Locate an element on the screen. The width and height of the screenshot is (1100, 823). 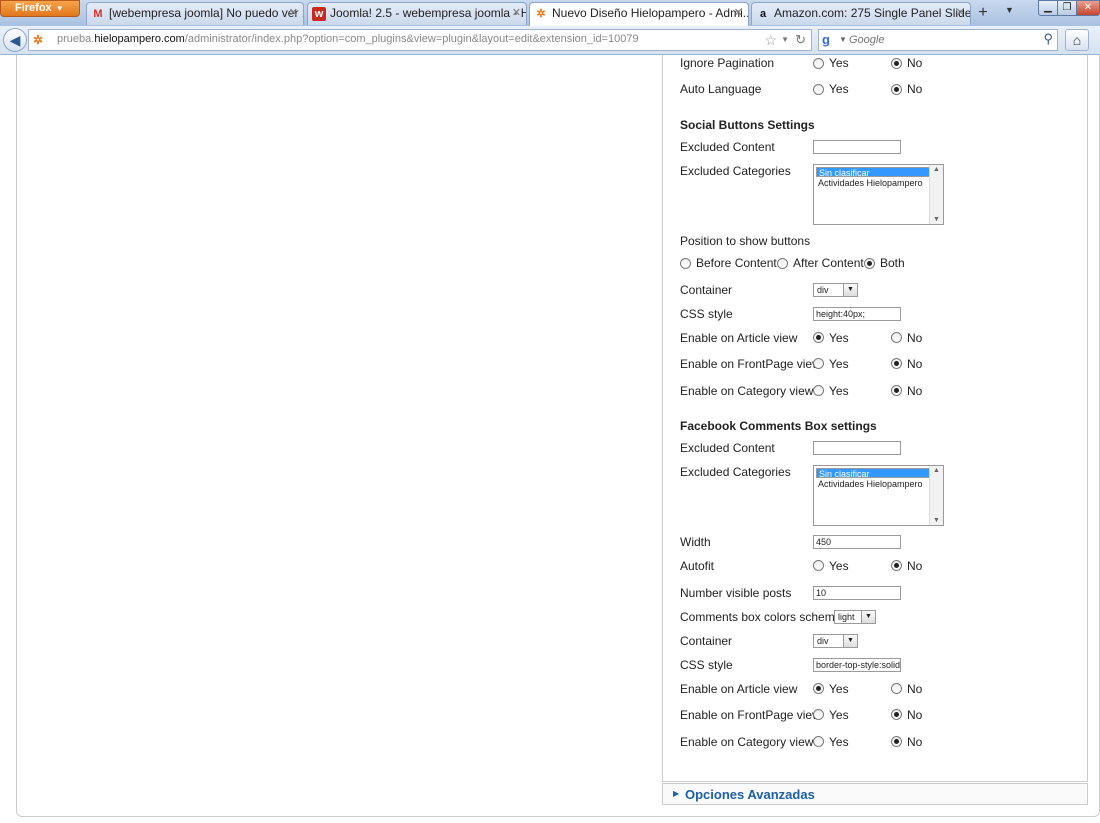
firefox-menu-button: Firefox ▼ is located at coordinates (40, 8).